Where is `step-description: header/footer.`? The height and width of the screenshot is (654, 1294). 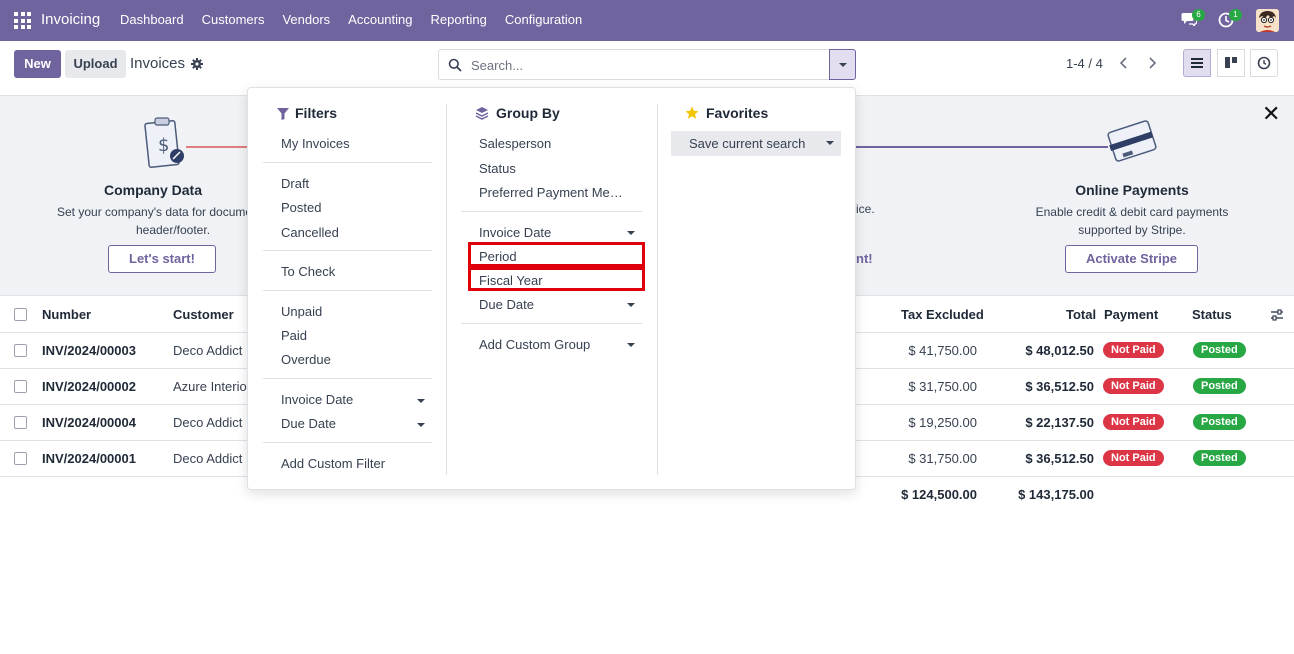
step-description: header/footer. is located at coordinates (173, 230).